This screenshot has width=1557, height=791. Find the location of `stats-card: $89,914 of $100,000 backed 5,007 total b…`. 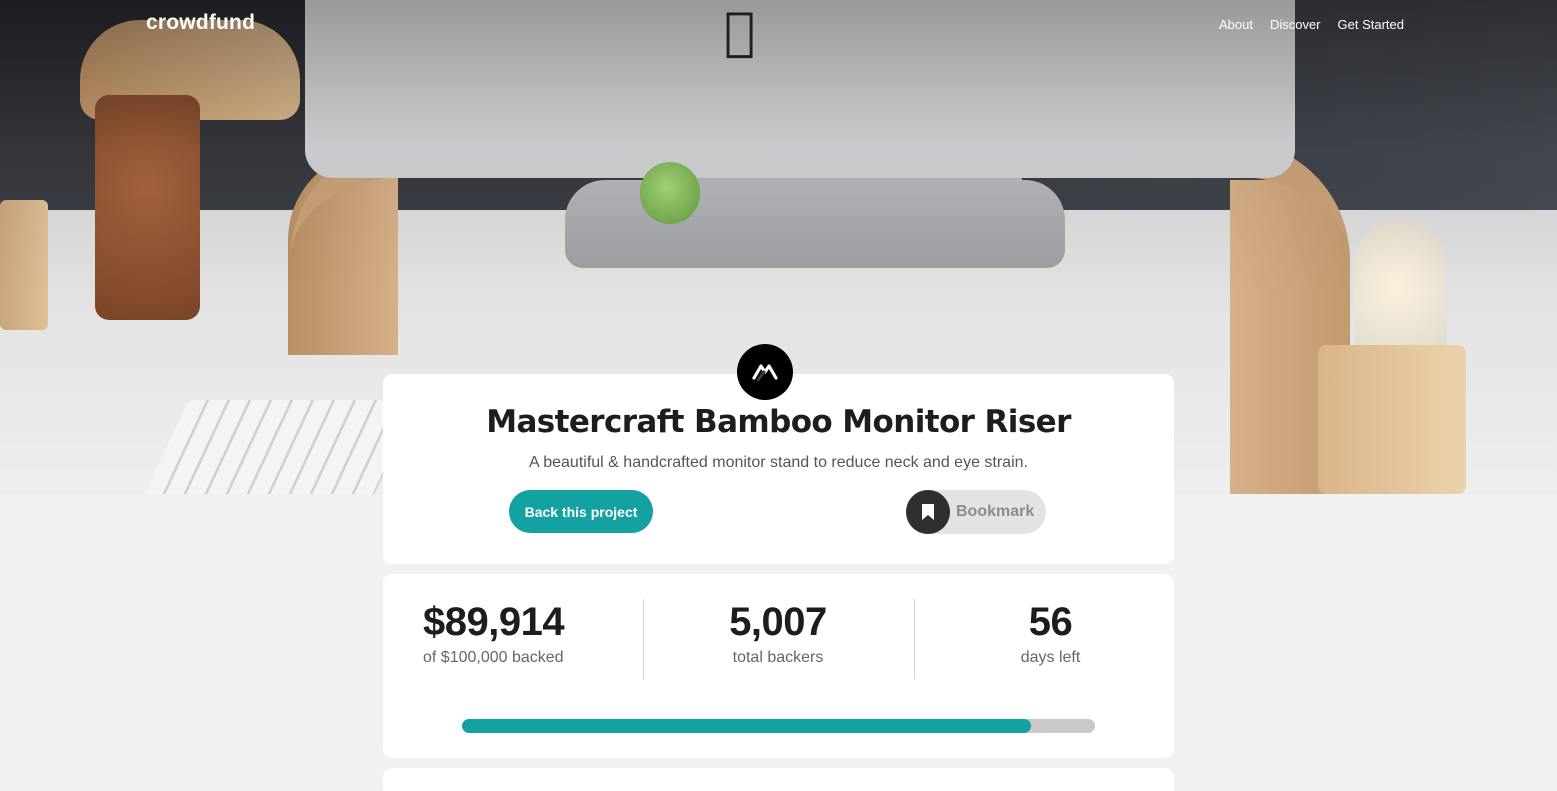

stats-card: $89,914 of $100,000 backed 5,007 total b… is located at coordinates (778, 666).